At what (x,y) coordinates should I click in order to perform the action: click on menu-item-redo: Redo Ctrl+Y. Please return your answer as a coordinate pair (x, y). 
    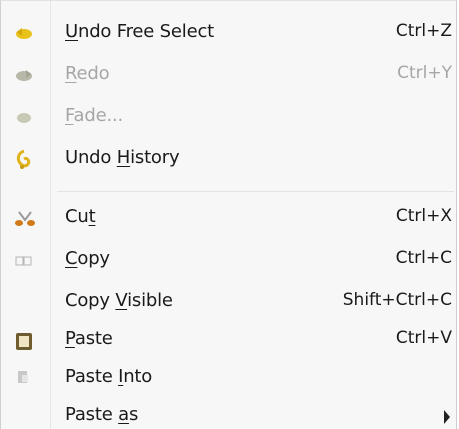
    Looking at the image, I should click on (228, 75).